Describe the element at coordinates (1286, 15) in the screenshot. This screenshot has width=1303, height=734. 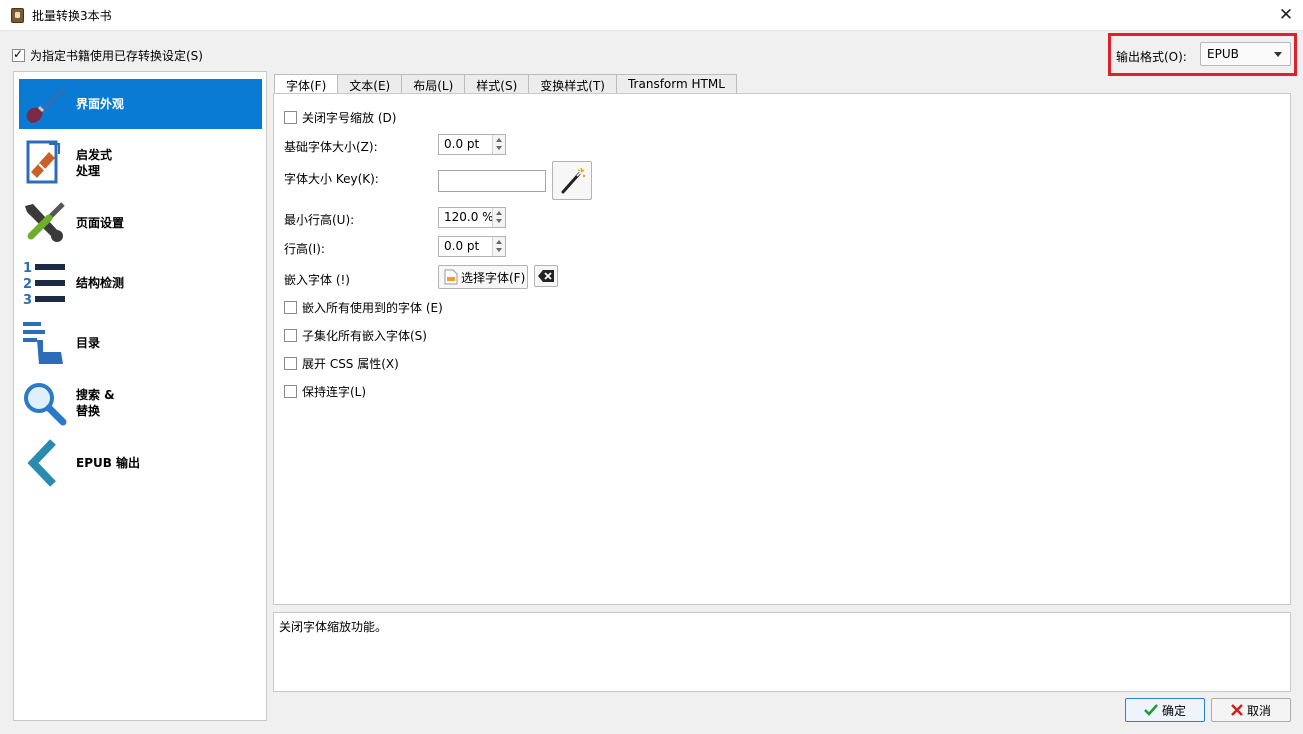
I see `close-button: ✕` at that location.